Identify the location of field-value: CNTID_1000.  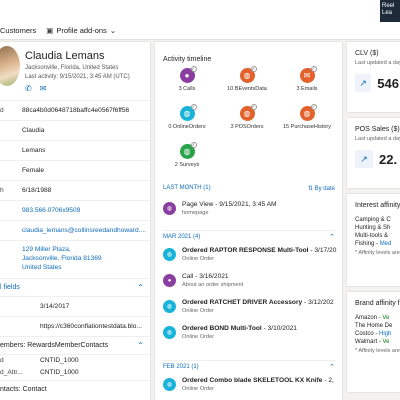
(59, 360).